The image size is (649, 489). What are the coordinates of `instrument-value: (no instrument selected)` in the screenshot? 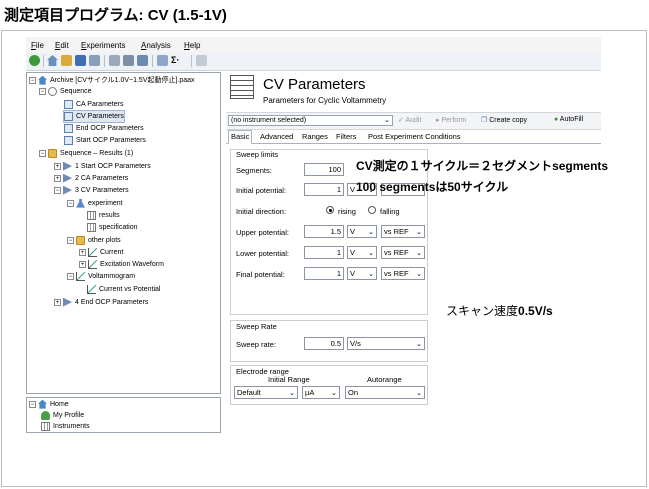 It's located at (269, 120).